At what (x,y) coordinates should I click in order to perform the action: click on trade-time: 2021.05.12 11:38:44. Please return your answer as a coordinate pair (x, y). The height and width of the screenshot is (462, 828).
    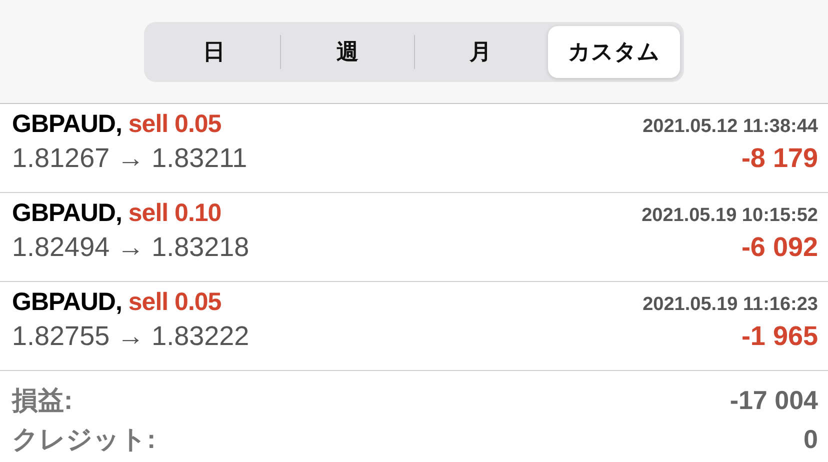
    Looking at the image, I should click on (730, 127).